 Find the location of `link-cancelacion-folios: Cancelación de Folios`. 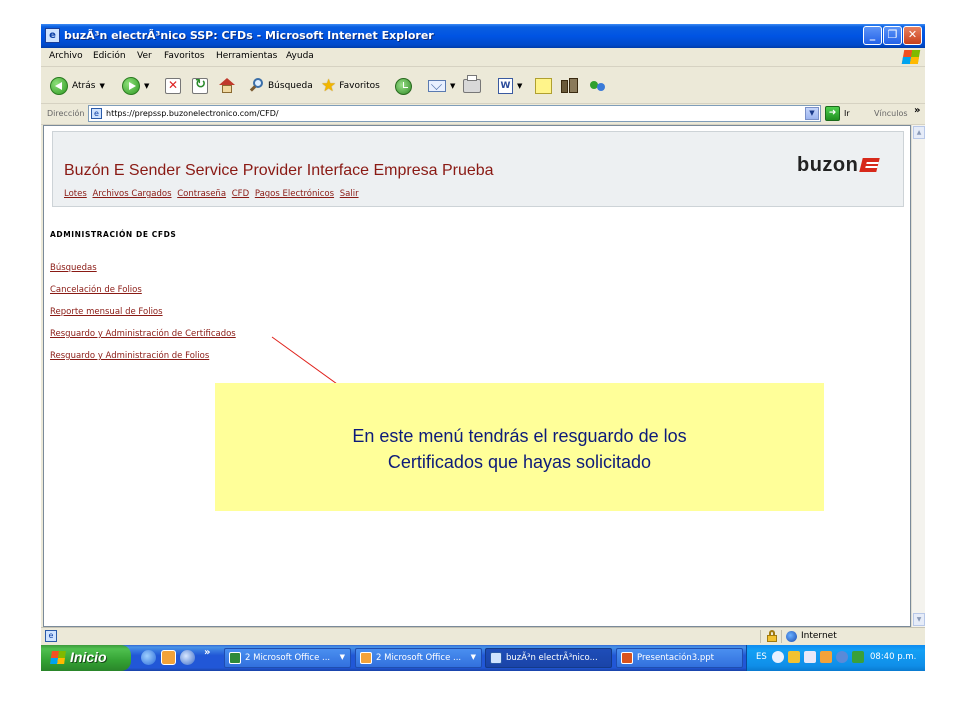

link-cancelacion-folios: Cancelación de Folios is located at coordinates (96, 290).